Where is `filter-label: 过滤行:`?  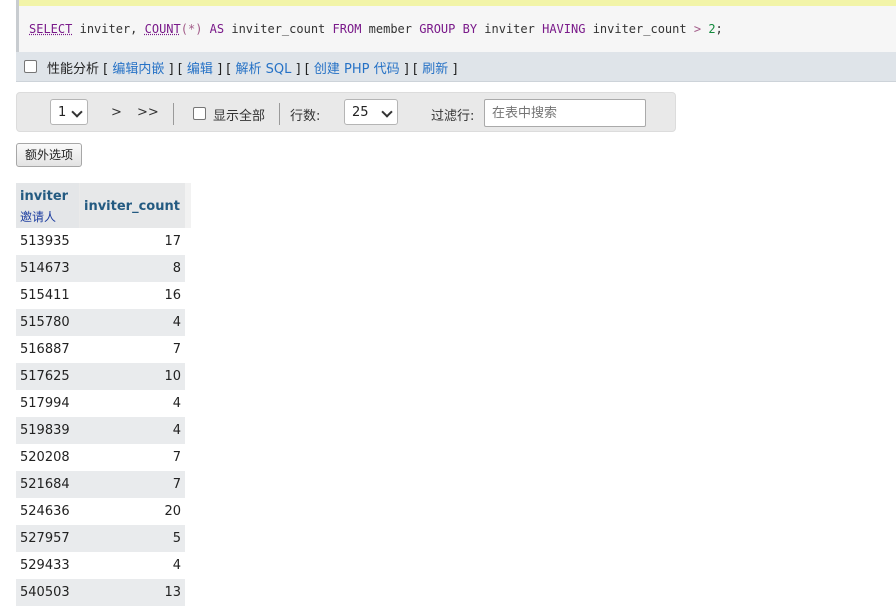 filter-label: 过滤行: is located at coordinates (453, 116).